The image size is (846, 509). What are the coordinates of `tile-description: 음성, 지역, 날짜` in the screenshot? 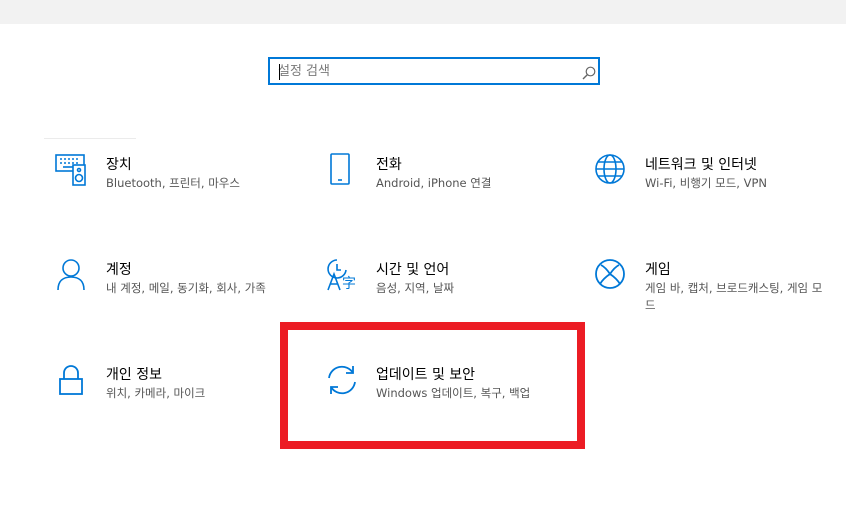 It's located at (415, 288).